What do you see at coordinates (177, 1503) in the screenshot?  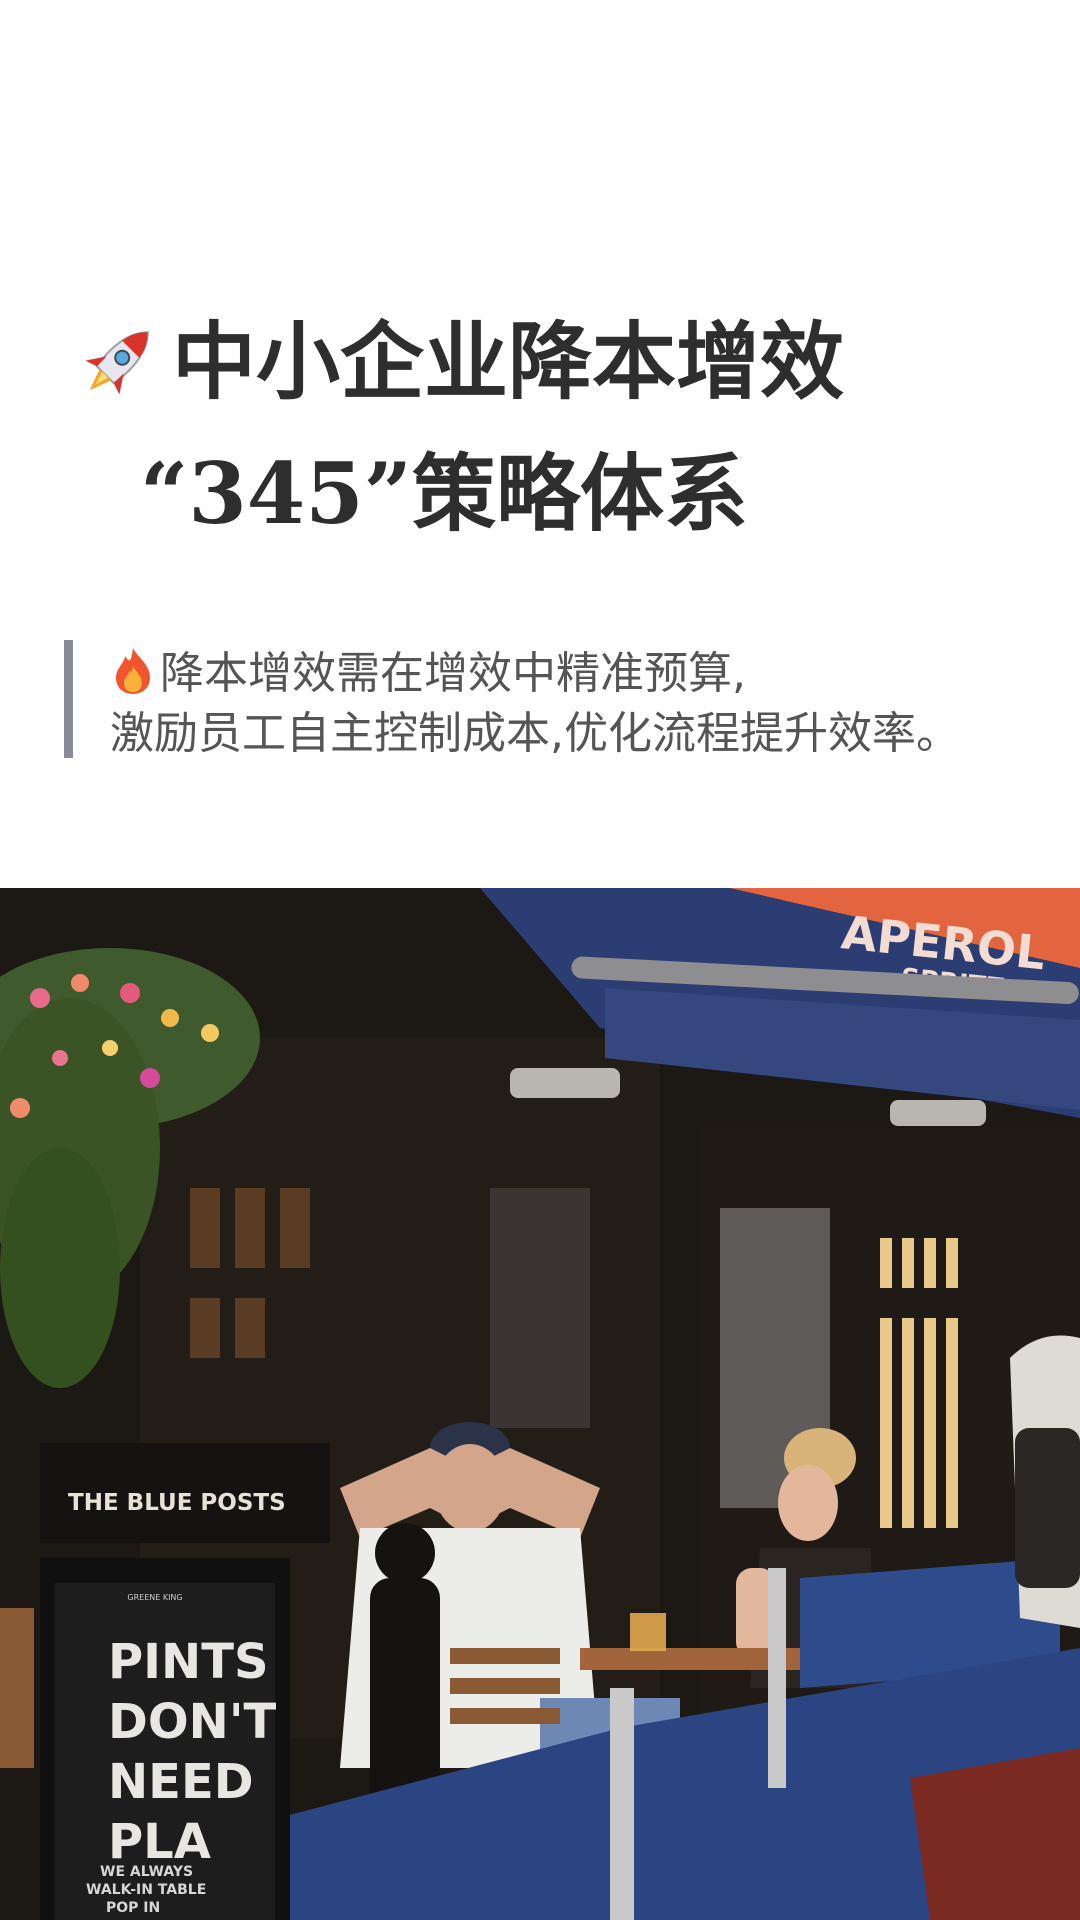 I see `pub-sign: THE BLUE POSTS` at bounding box center [177, 1503].